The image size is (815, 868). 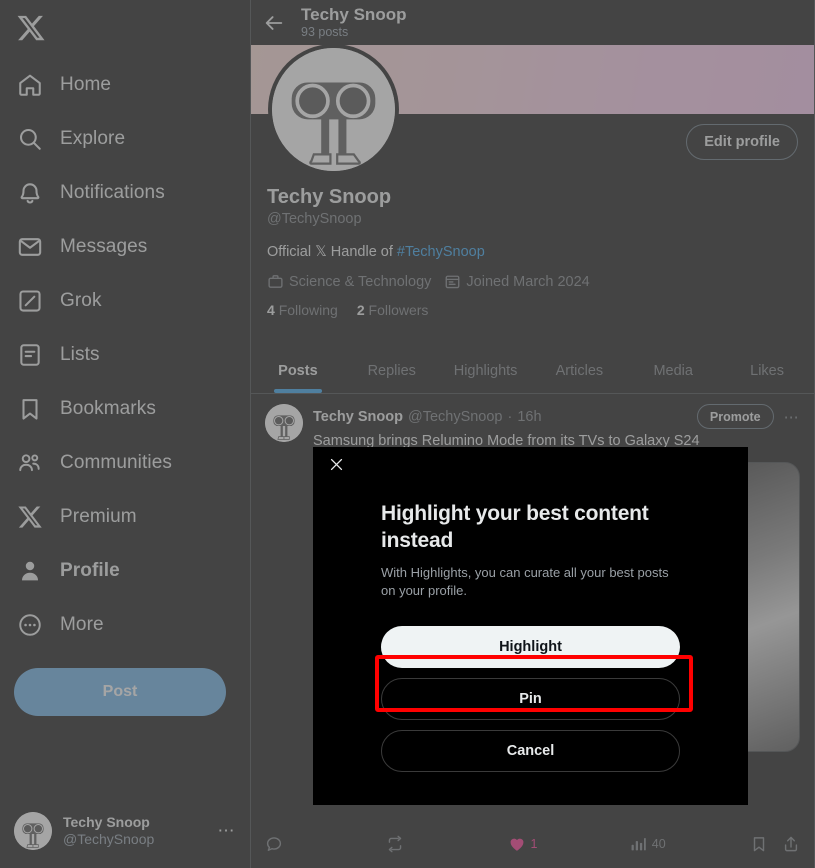 I want to click on highlight-button: Highlight, so click(x=530, y=647).